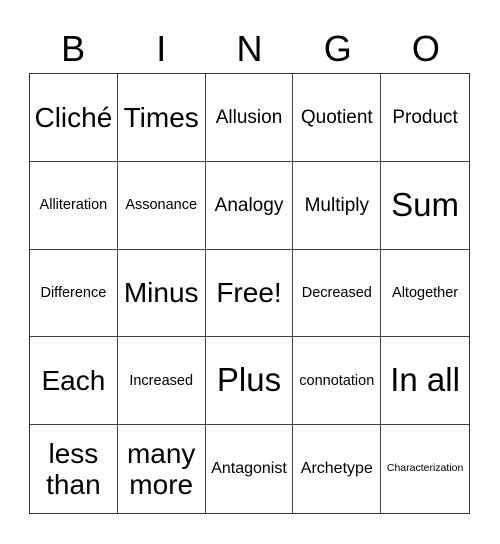  I want to click on bingo-cell: Antagonist, so click(250, 469).